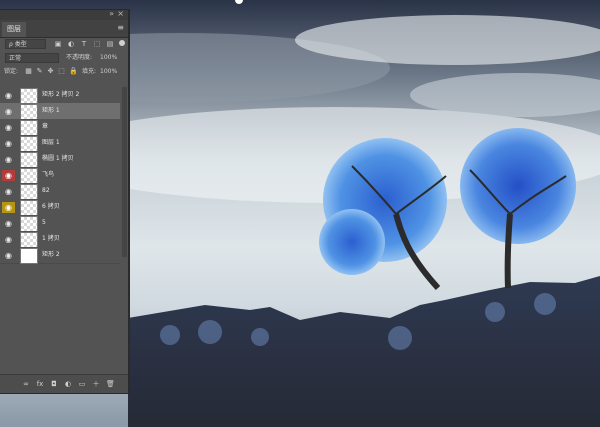  What do you see at coordinates (26, 384) in the screenshot?
I see `link-icon: ∞` at bounding box center [26, 384].